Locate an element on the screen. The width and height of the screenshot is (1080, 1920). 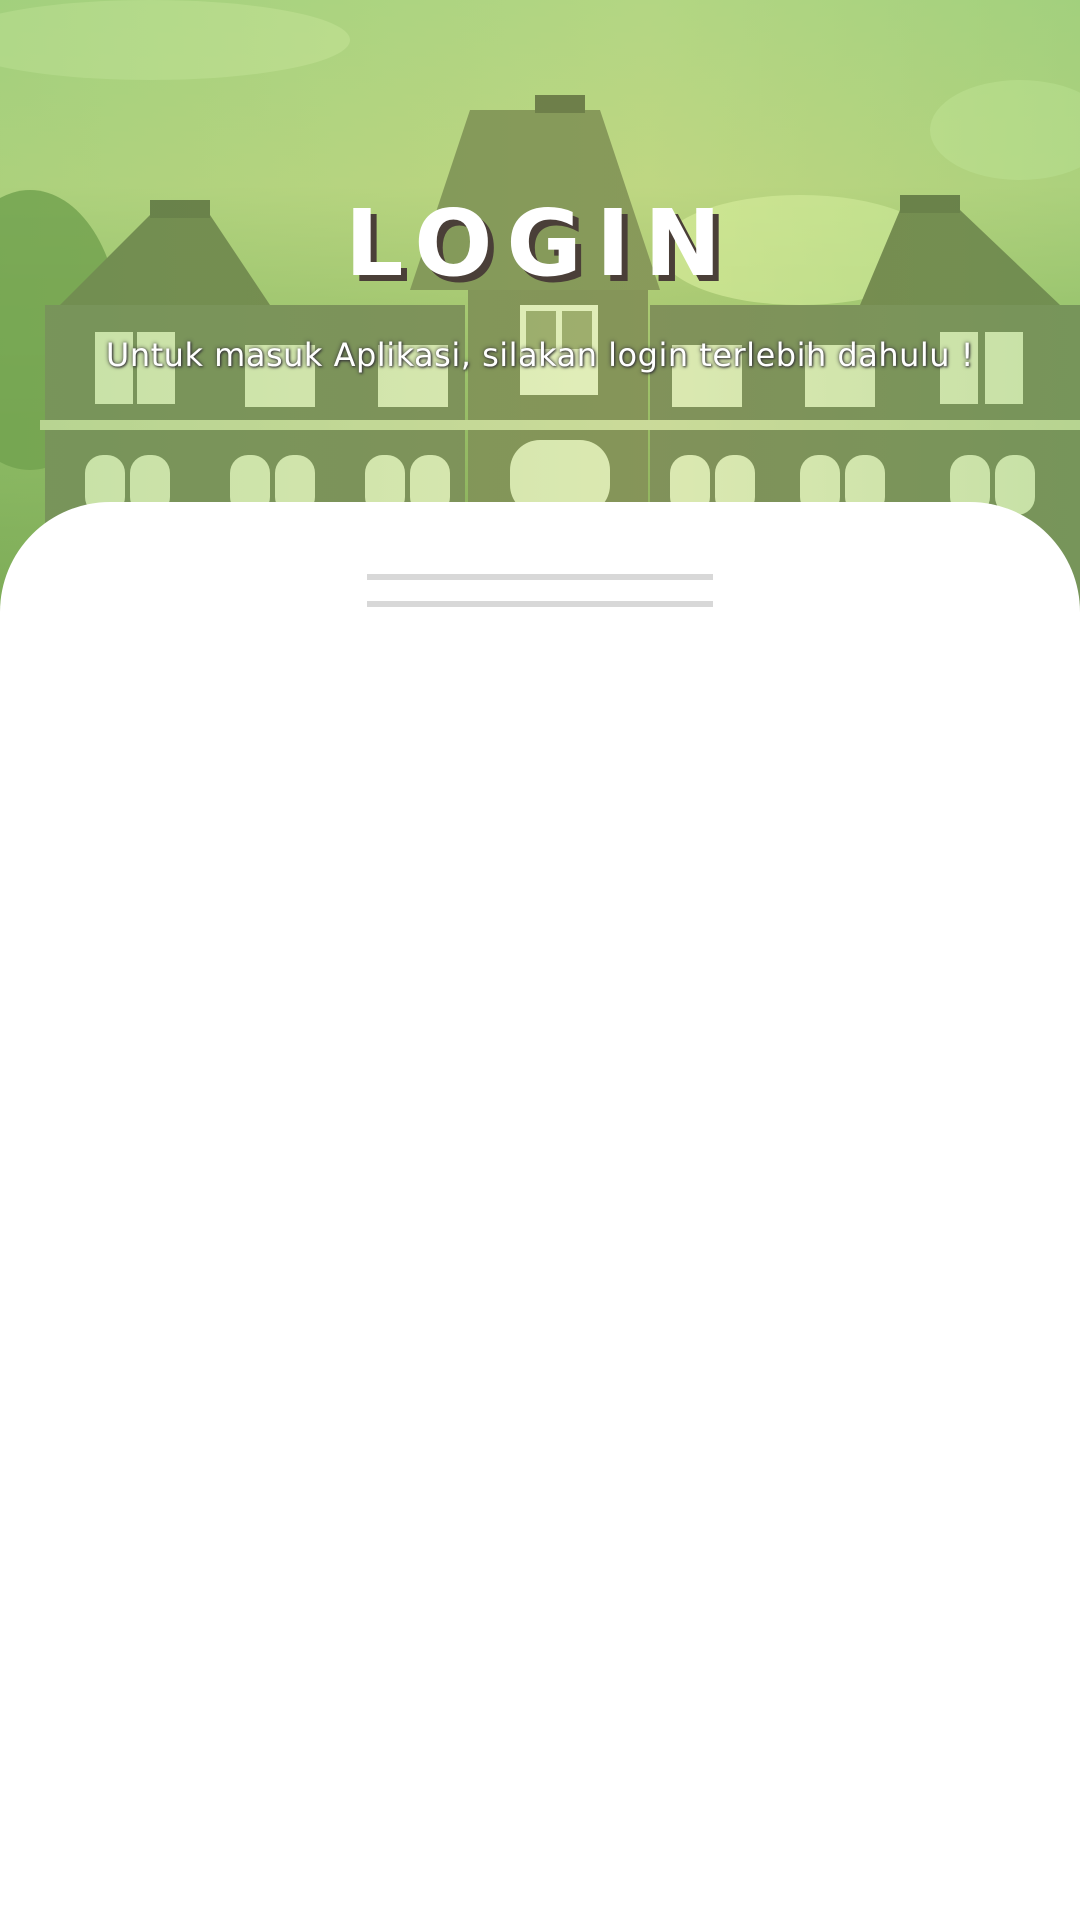
page-title: LOGIN is located at coordinates (540, 243).